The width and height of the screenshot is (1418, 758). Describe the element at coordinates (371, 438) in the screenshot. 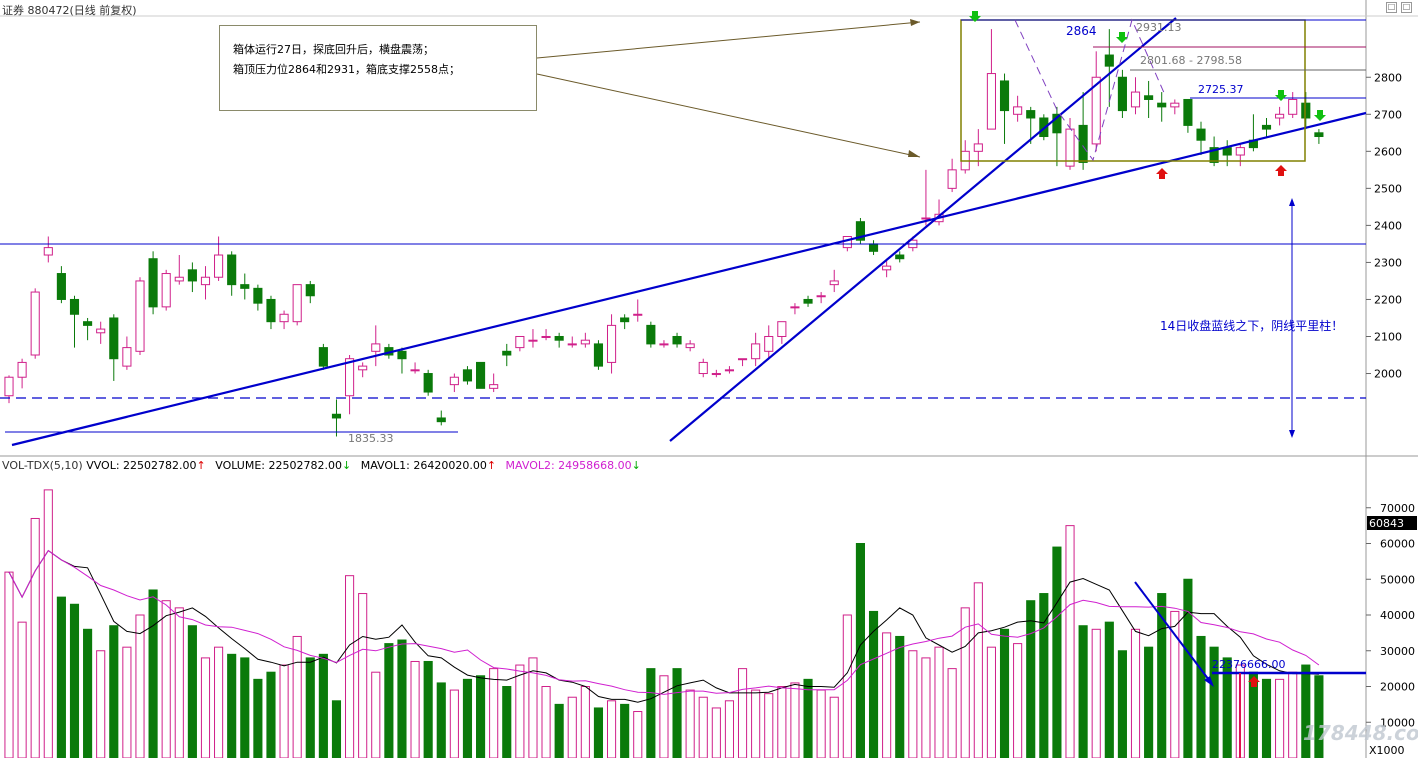

I see `low-price-label: 1835.33` at that location.